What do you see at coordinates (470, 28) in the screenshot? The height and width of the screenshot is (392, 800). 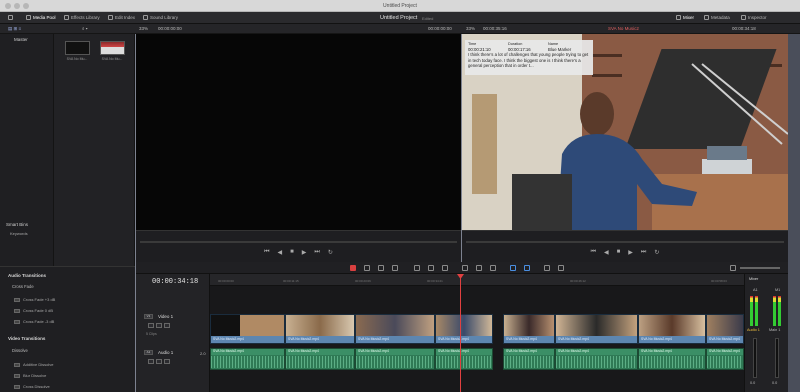 I see `timeline-zoom: 33%` at bounding box center [470, 28].